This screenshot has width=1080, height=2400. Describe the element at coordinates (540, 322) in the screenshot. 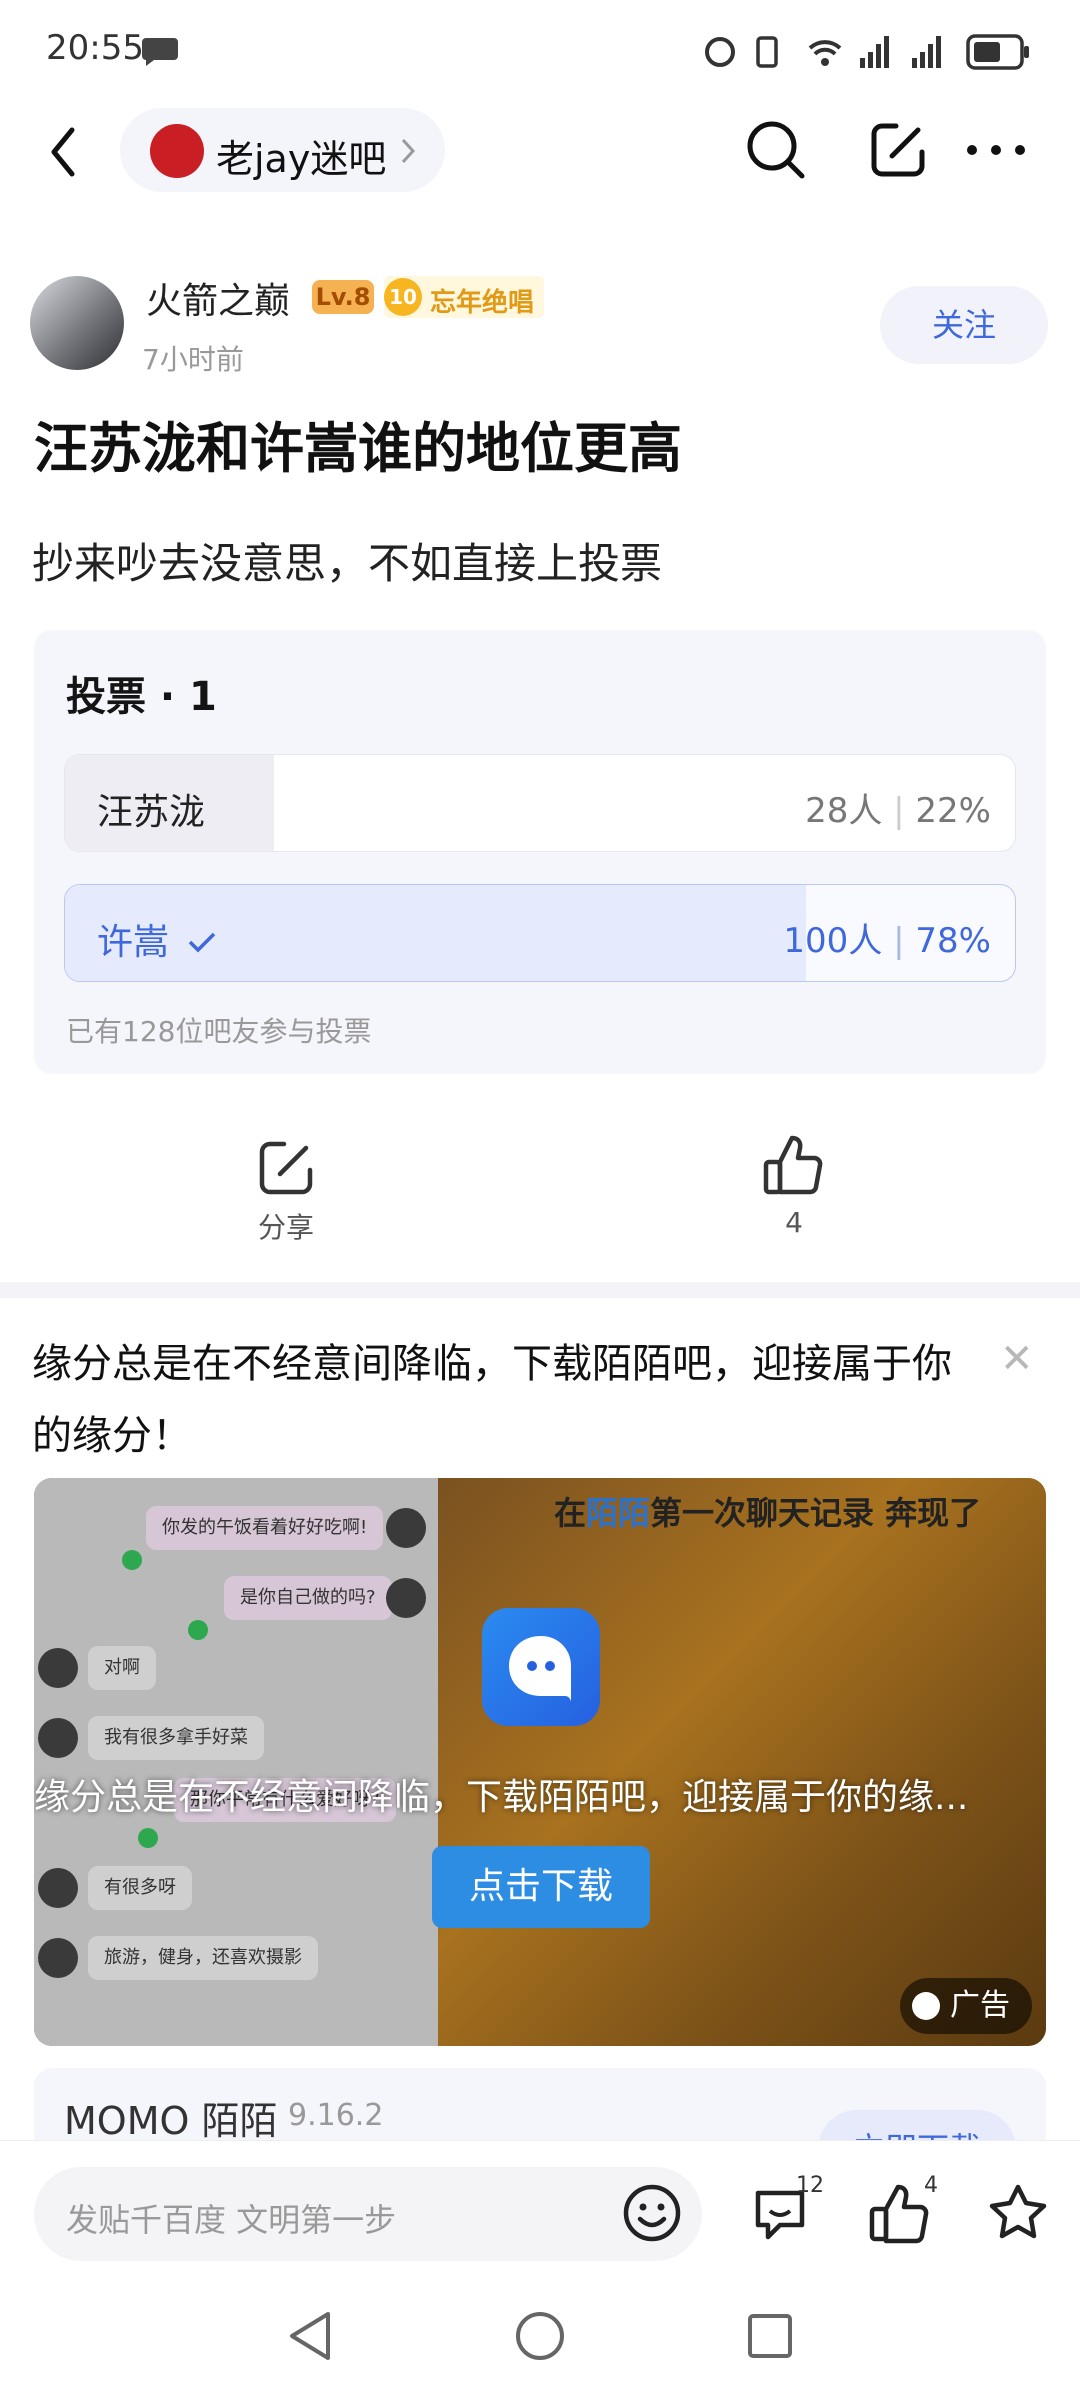

I see `author-row: 火箭之巅 Lv.8 10 忘年绝唱 7小时前 关注` at that location.